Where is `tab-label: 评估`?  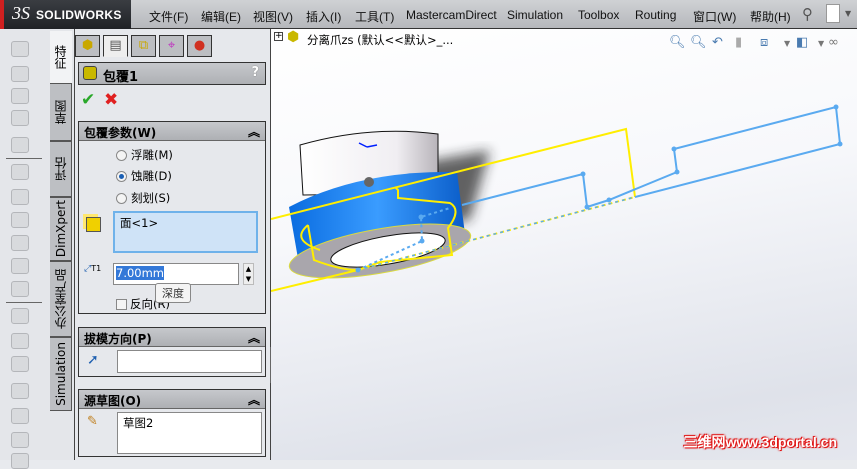 tab-label: 评估 is located at coordinates (61, 169).